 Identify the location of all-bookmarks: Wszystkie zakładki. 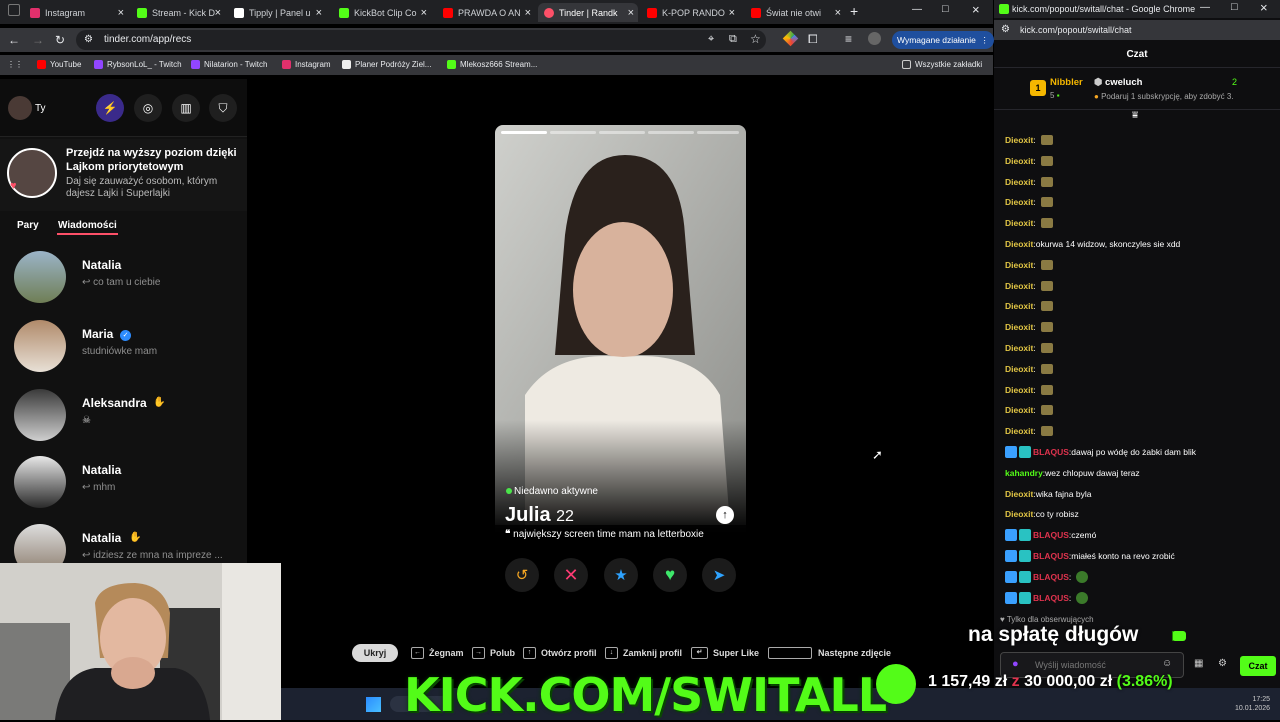
(942, 64).